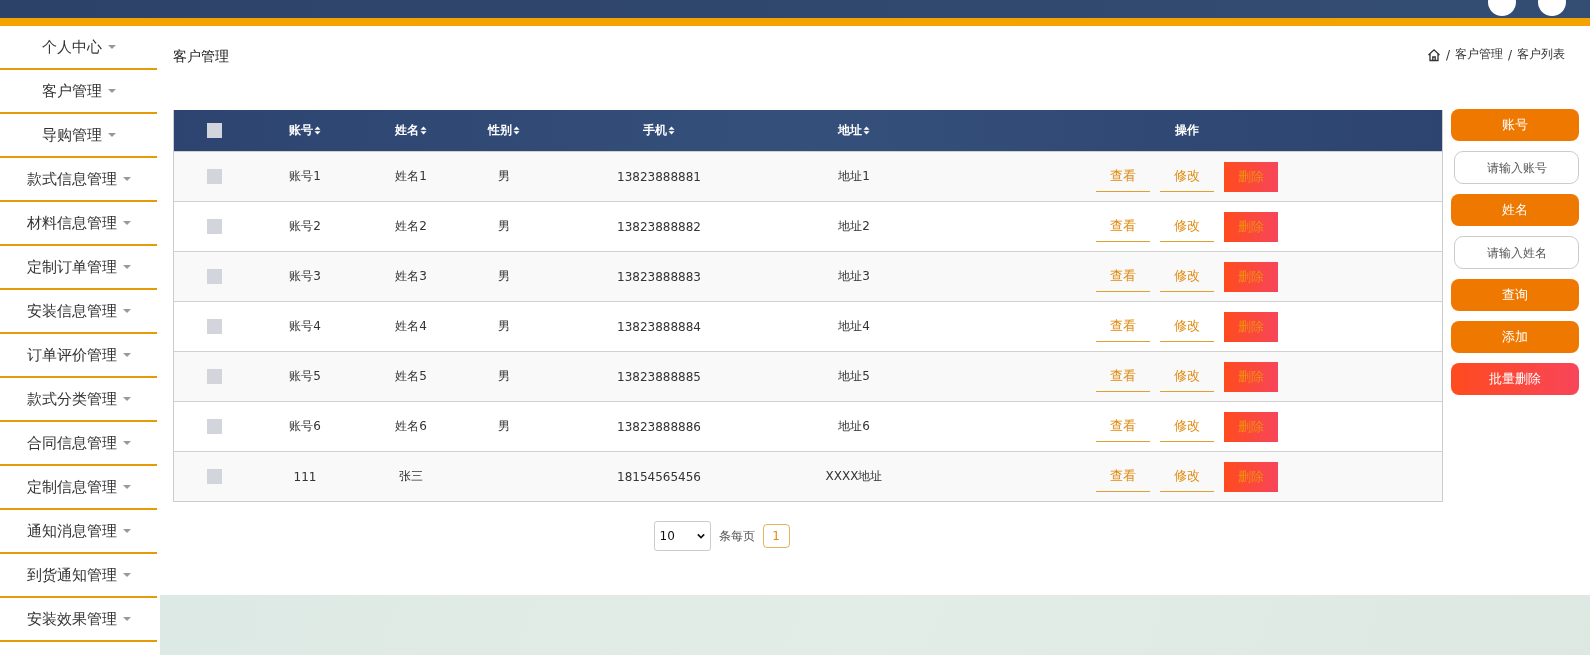 Image resolution: width=1590 pixels, height=655 pixels. What do you see at coordinates (78, 488) in the screenshot?
I see `sidebar-item: 定制信息管理` at bounding box center [78, 488].